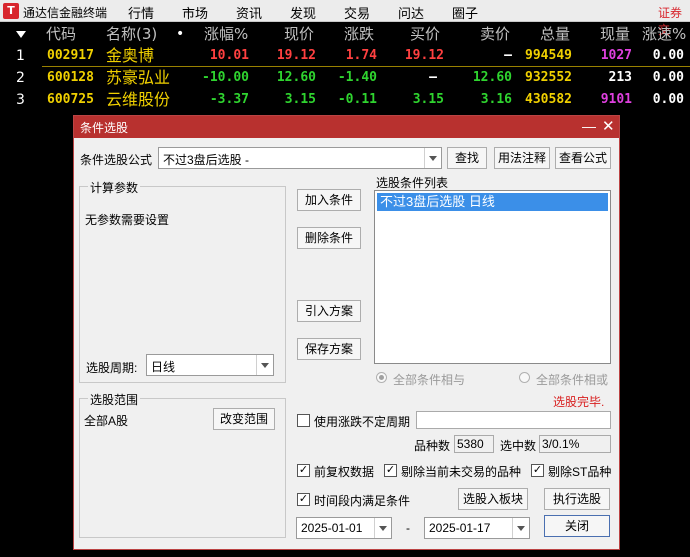 The image size is (690, 557). What do you see at coordinates (225, 77) in the screenshot?
I see `row-pct: -10.00` at bounding box center [225, 77].